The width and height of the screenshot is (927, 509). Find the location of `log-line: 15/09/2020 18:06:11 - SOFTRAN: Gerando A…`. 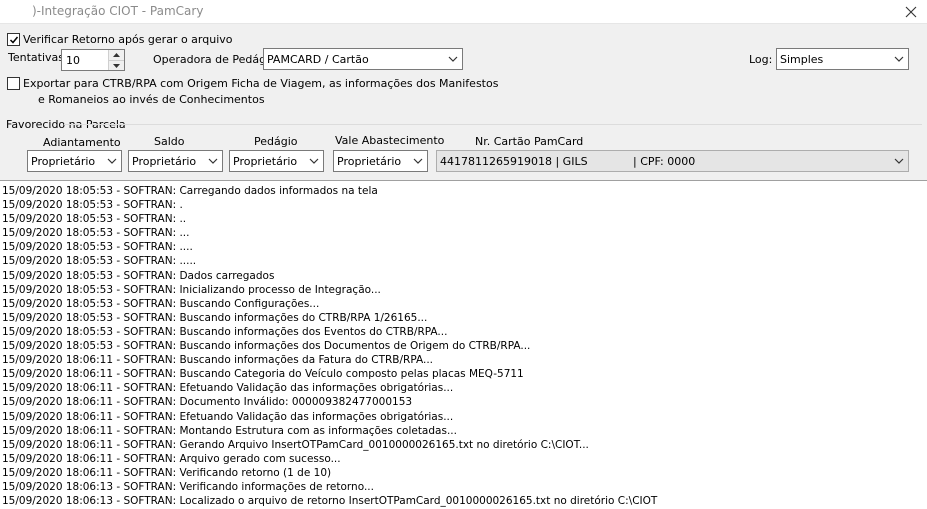

log-line: 15/09/2020 18:06:11 - SOFTRAN: Gerando A… is located at coordinates (295, 444).